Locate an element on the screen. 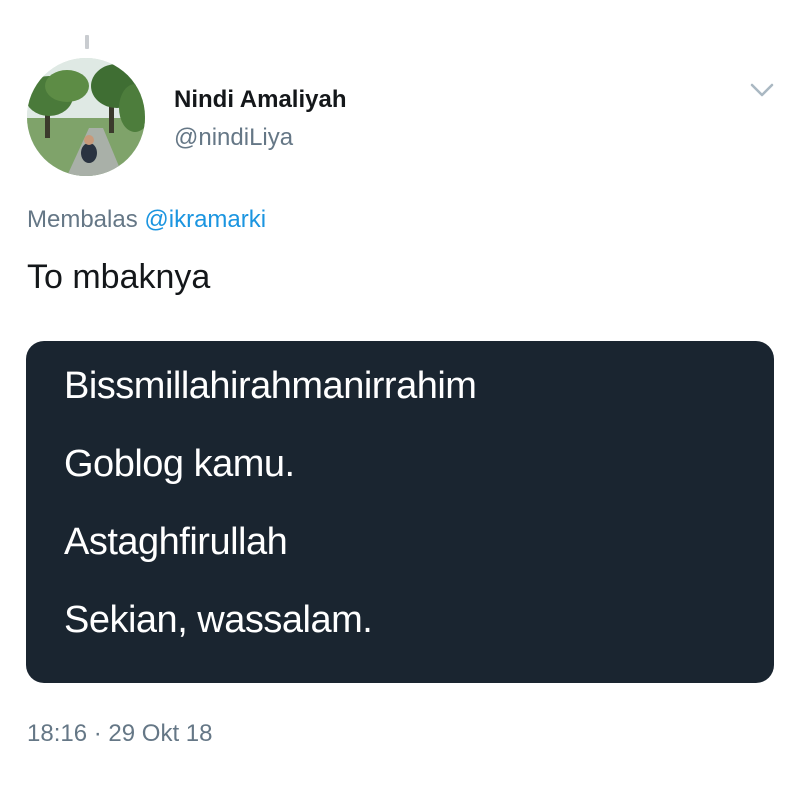 This screenshot has height=800, width=800. avatar is located at coordinates (86, 117).